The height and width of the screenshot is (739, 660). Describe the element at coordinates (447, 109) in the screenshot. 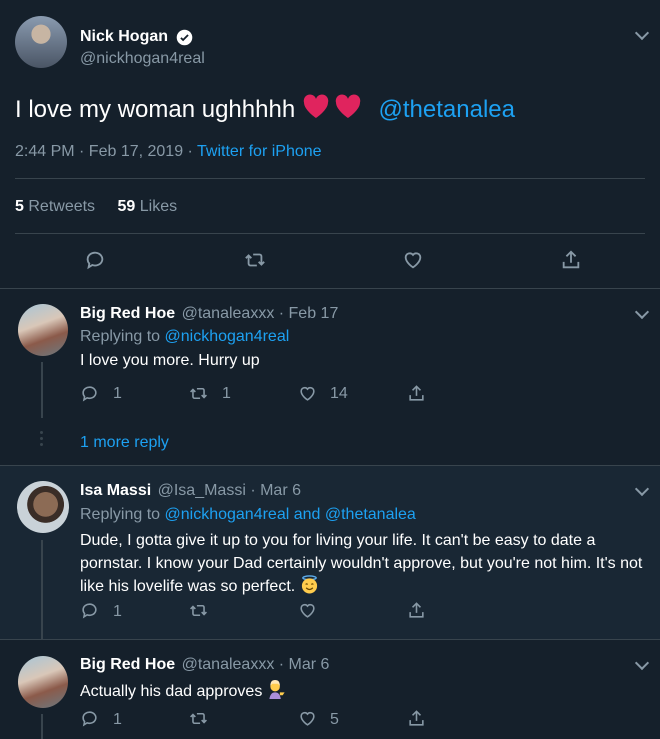

I see `mention-link: @thetanalea` at that location.